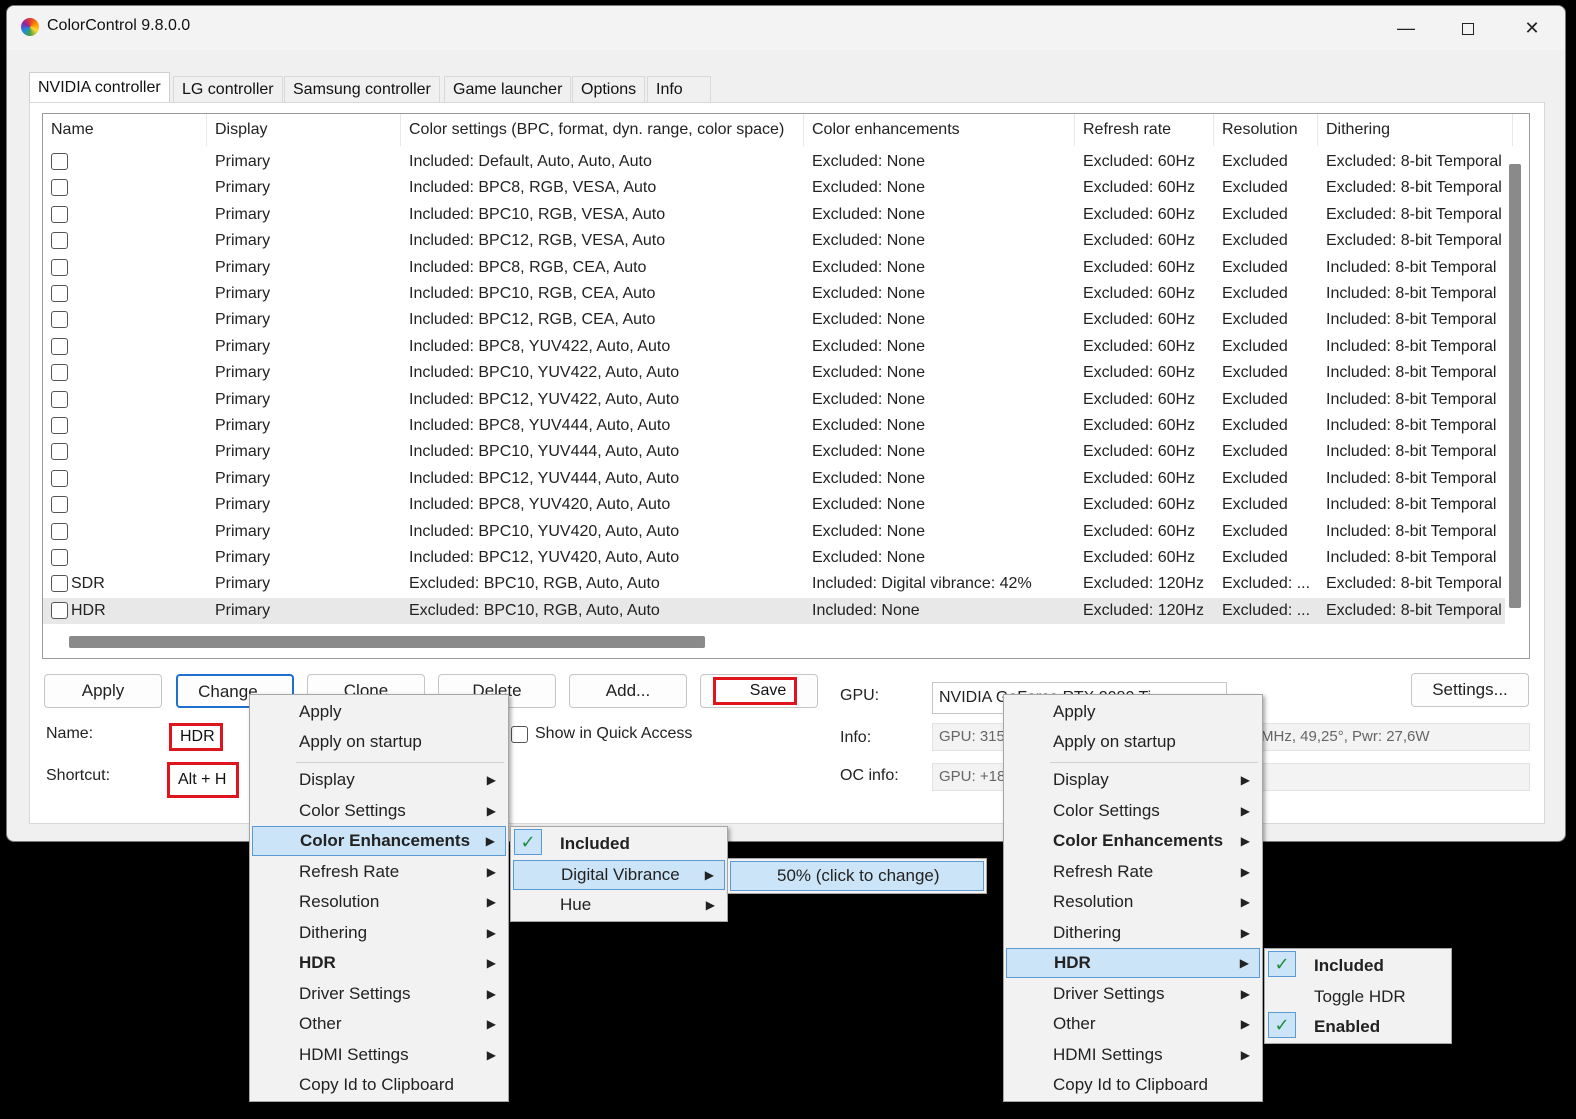 This screenshot has width=1576, height=1119. What do you see at coordinates (1255, 346) in the screenshot?
I see `table-cell-res: Excluded` at bounding box center [1255, 346].